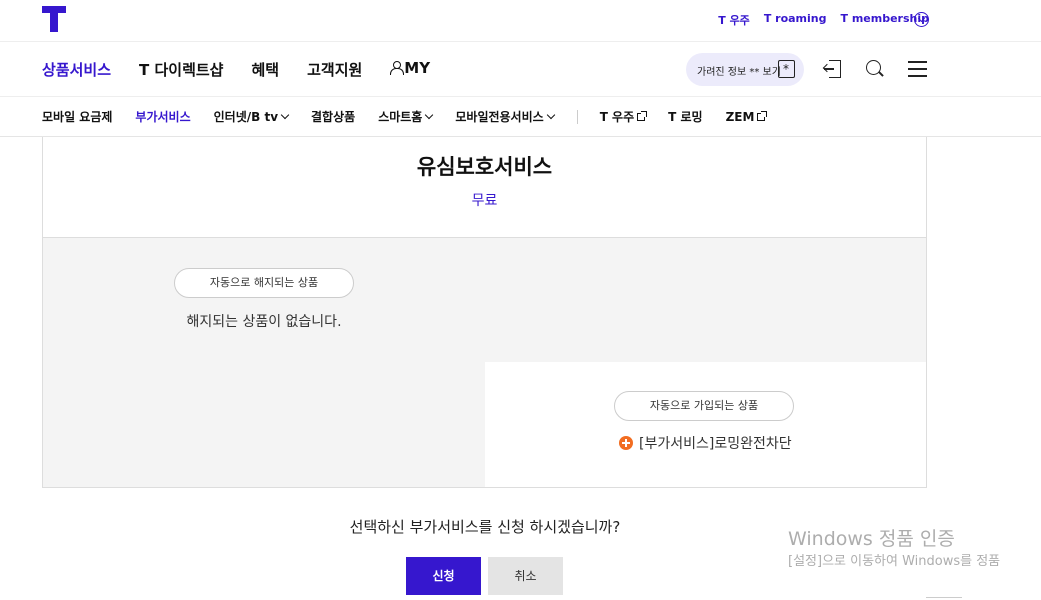 This screenshot has height=600, width=1041. Describe the element at coordinates (397, 68) in the screenshot. I see `user-icon` at that location.